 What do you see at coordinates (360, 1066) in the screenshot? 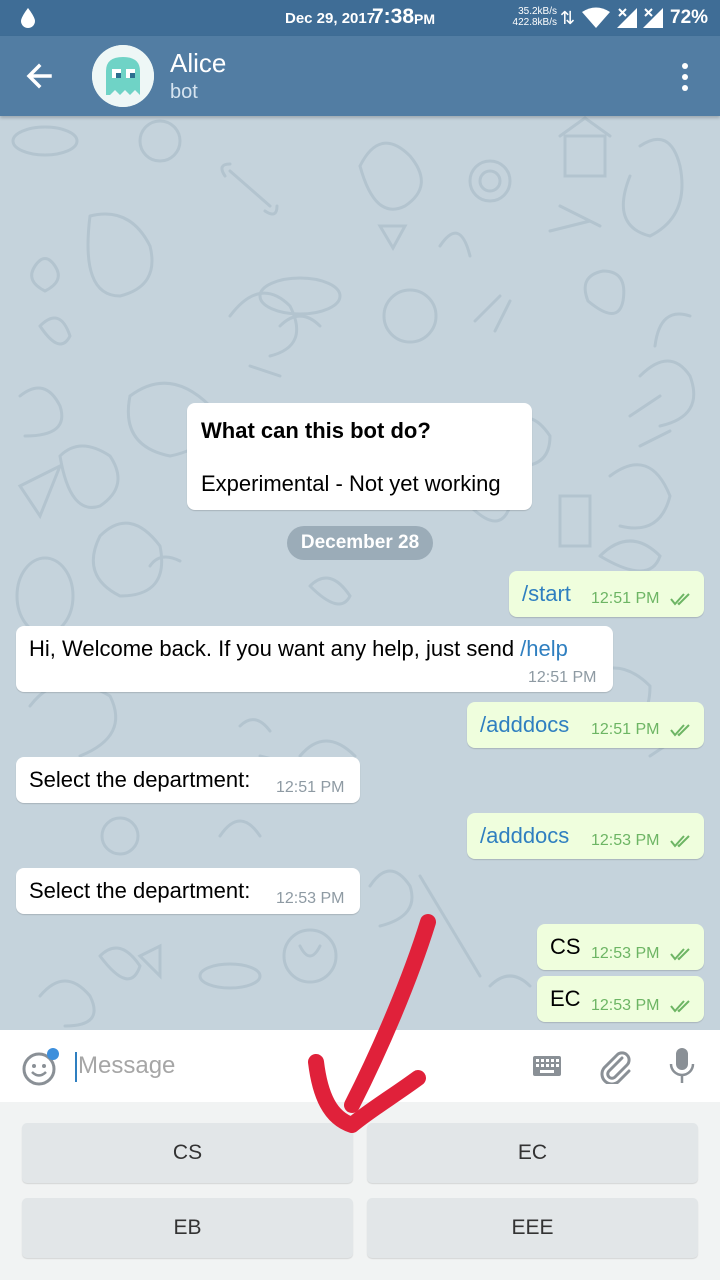
I see `message-composer: Message` at bounding box center [360, 1066].